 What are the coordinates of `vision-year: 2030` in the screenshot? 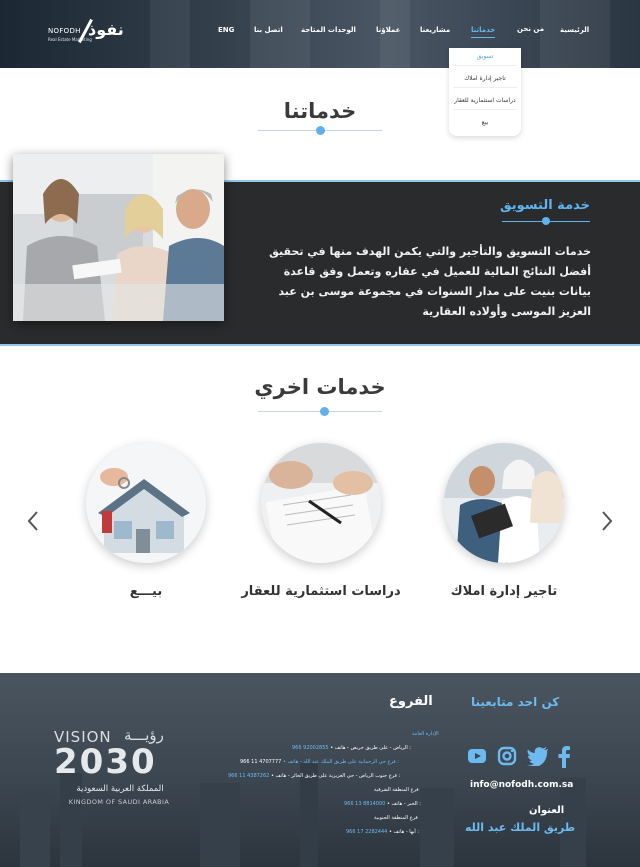 It's located at (105, 762).